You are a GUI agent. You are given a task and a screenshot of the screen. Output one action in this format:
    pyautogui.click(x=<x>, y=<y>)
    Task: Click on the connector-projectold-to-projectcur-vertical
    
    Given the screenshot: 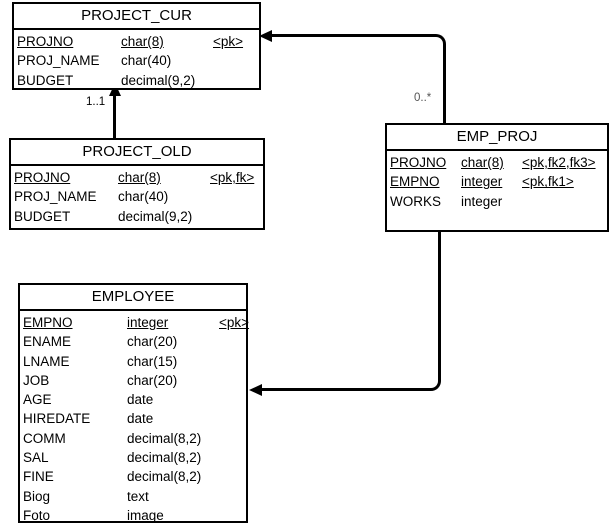 What is the action you would take?
    pyautogui.click(x=114, y=115)
    